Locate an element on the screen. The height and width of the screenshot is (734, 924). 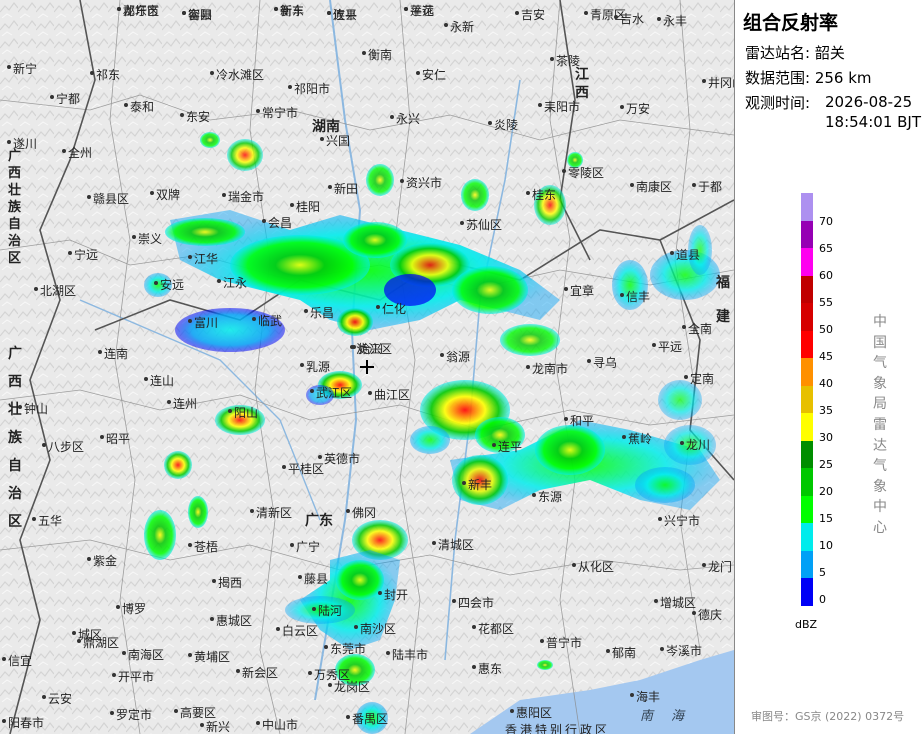
city-label: 紫金 is located at coordinates (102, 561).